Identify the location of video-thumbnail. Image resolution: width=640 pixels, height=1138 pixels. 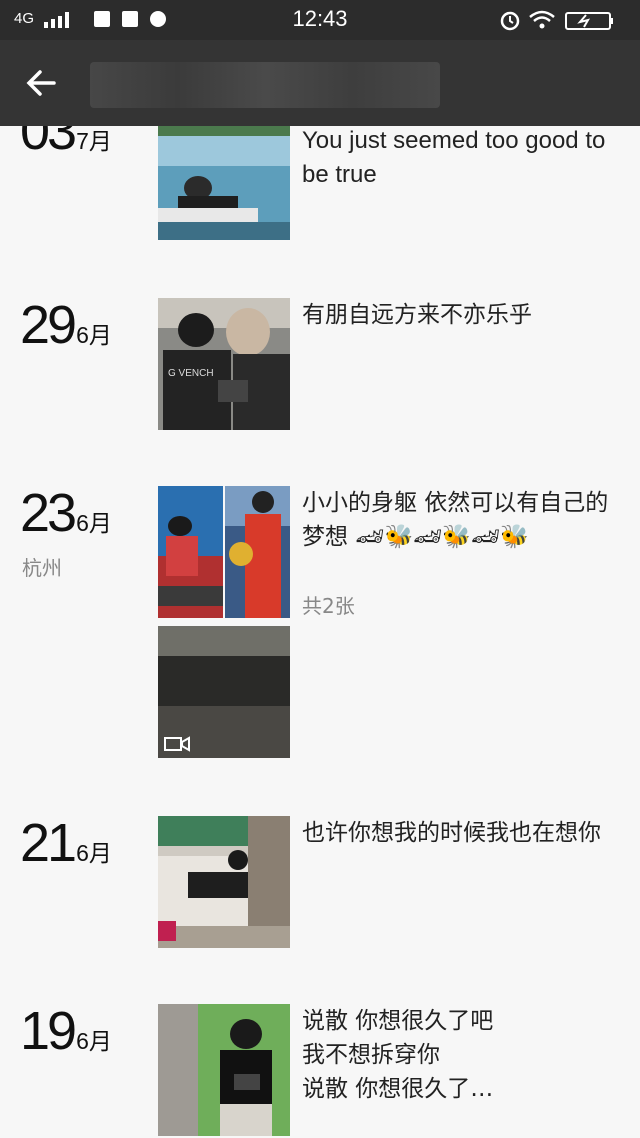
(224, 692).